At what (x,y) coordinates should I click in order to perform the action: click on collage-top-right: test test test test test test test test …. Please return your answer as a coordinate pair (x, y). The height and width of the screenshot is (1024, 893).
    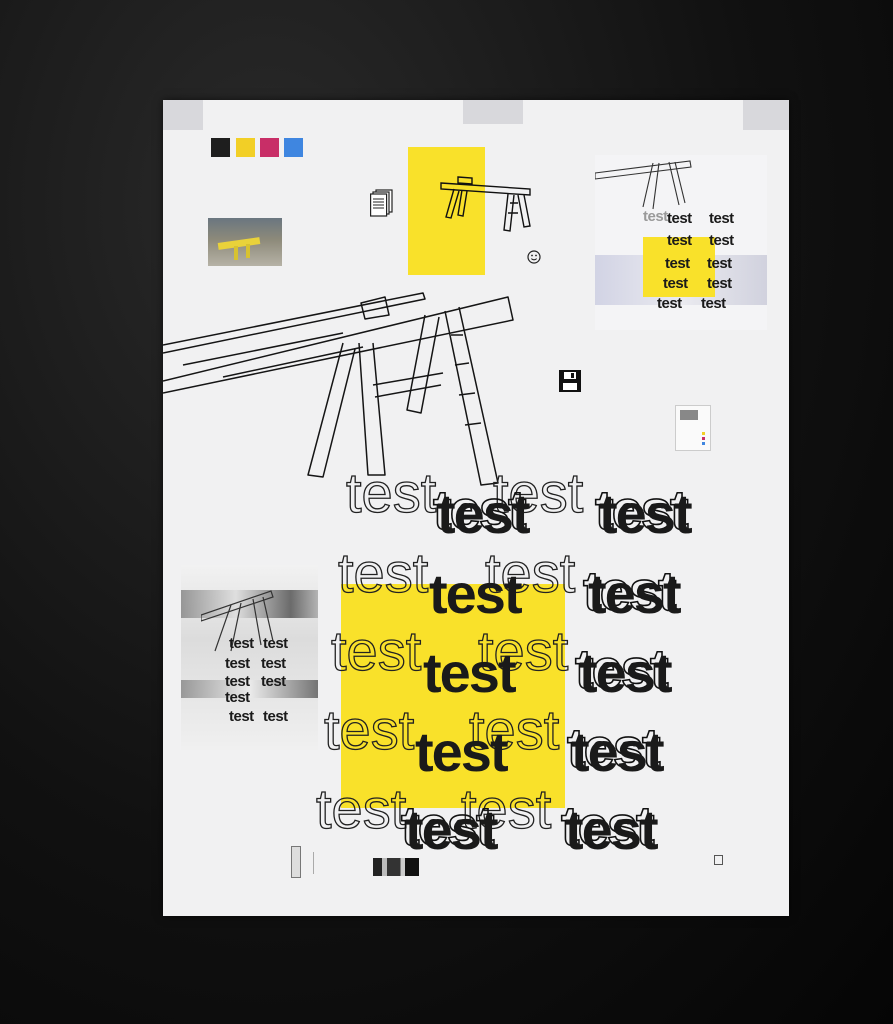
    Looking at the image, I should click on (681, 242).